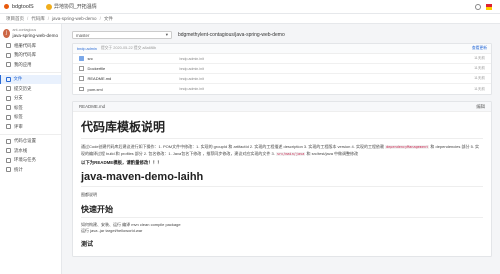 This screenshot has height=274, width=500. I want to click on chart-icon, so click(8, 170).